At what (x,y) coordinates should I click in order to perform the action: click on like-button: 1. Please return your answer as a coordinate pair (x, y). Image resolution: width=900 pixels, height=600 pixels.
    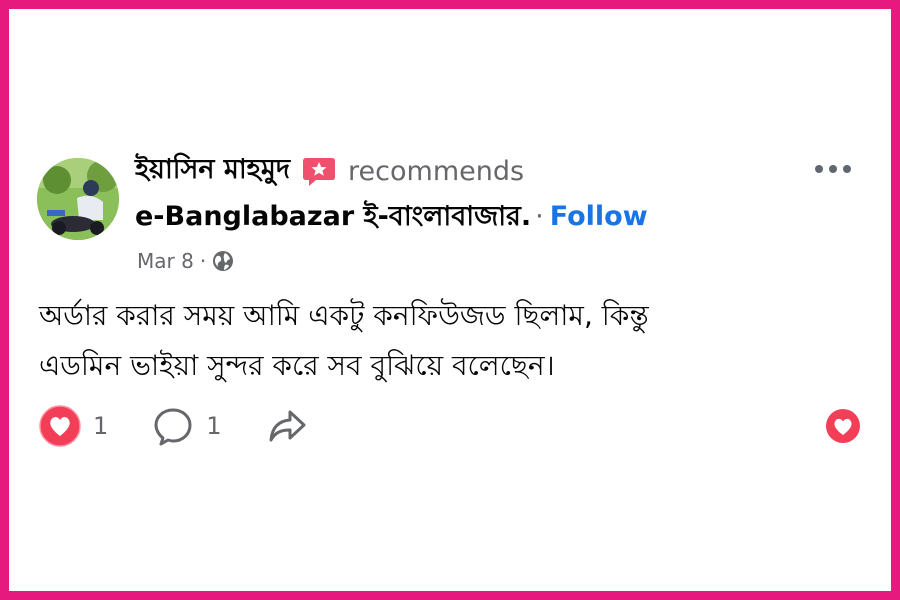
    Looking at the image, I should click on (73, 426).